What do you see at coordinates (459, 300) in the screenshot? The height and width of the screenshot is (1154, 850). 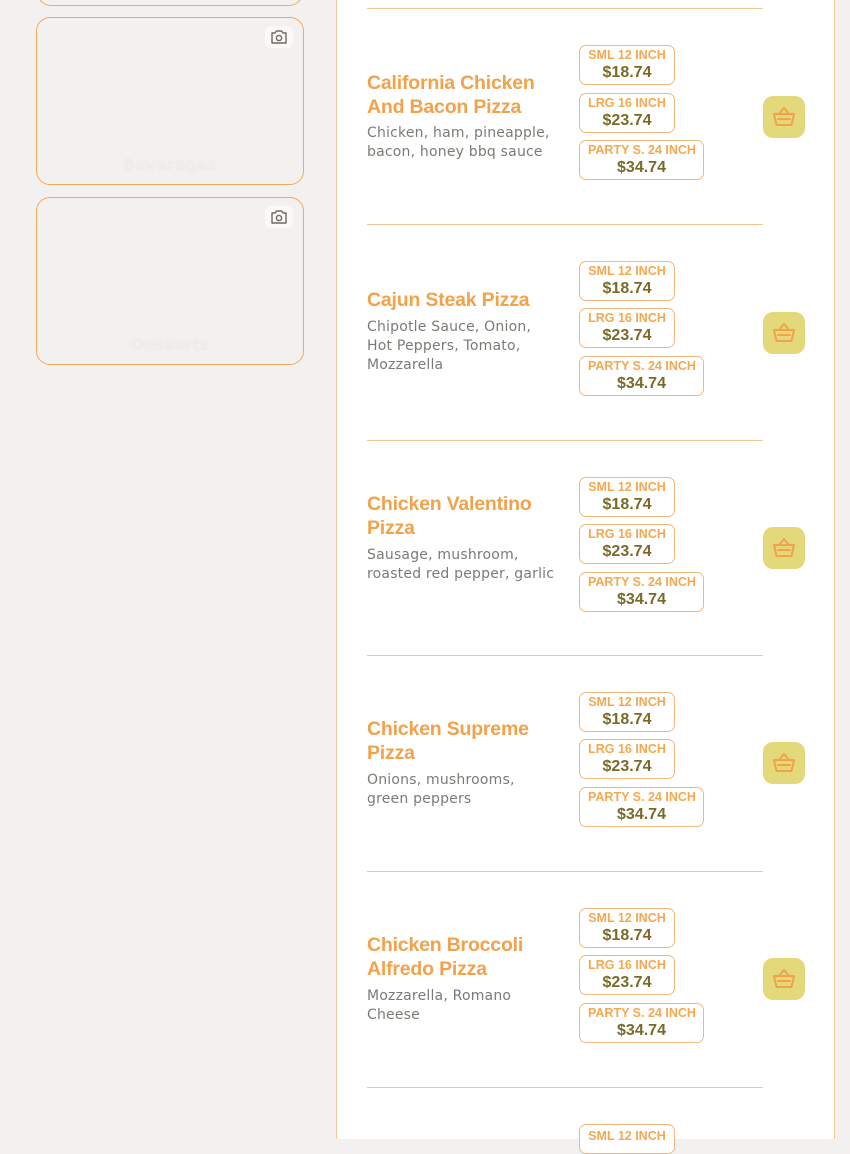 I see `item-name: Cajun Steak Pizza` at bounding box center [459, 300].